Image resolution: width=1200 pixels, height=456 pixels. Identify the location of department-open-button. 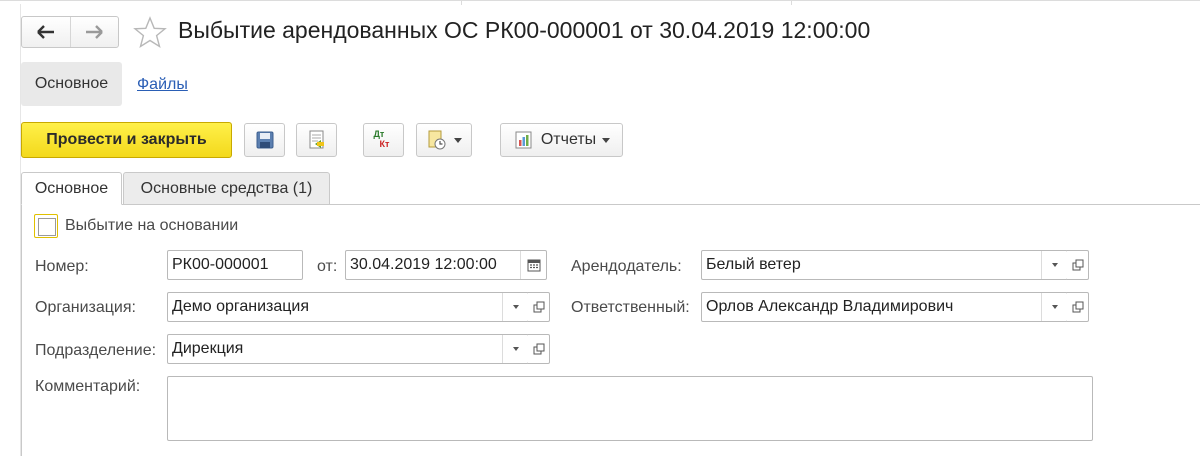
(539, 349).